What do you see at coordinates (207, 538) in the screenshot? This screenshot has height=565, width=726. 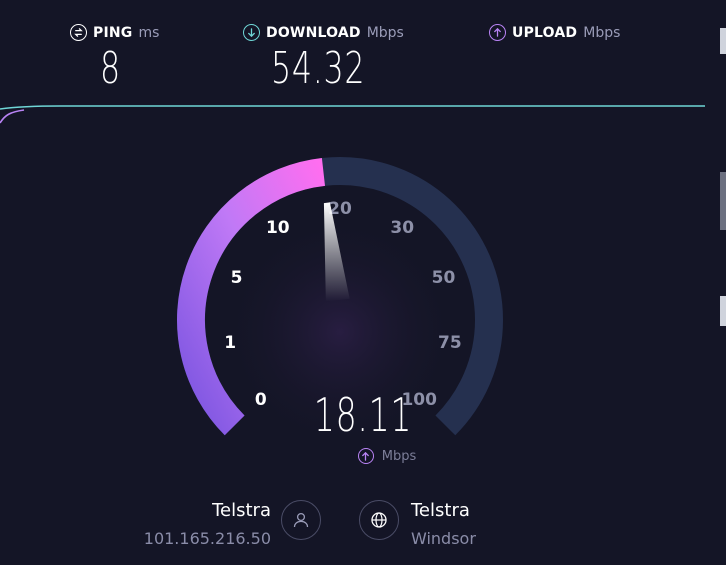 I see `isp-ip: 101.165.216.50` at bounding box center [207, 538].